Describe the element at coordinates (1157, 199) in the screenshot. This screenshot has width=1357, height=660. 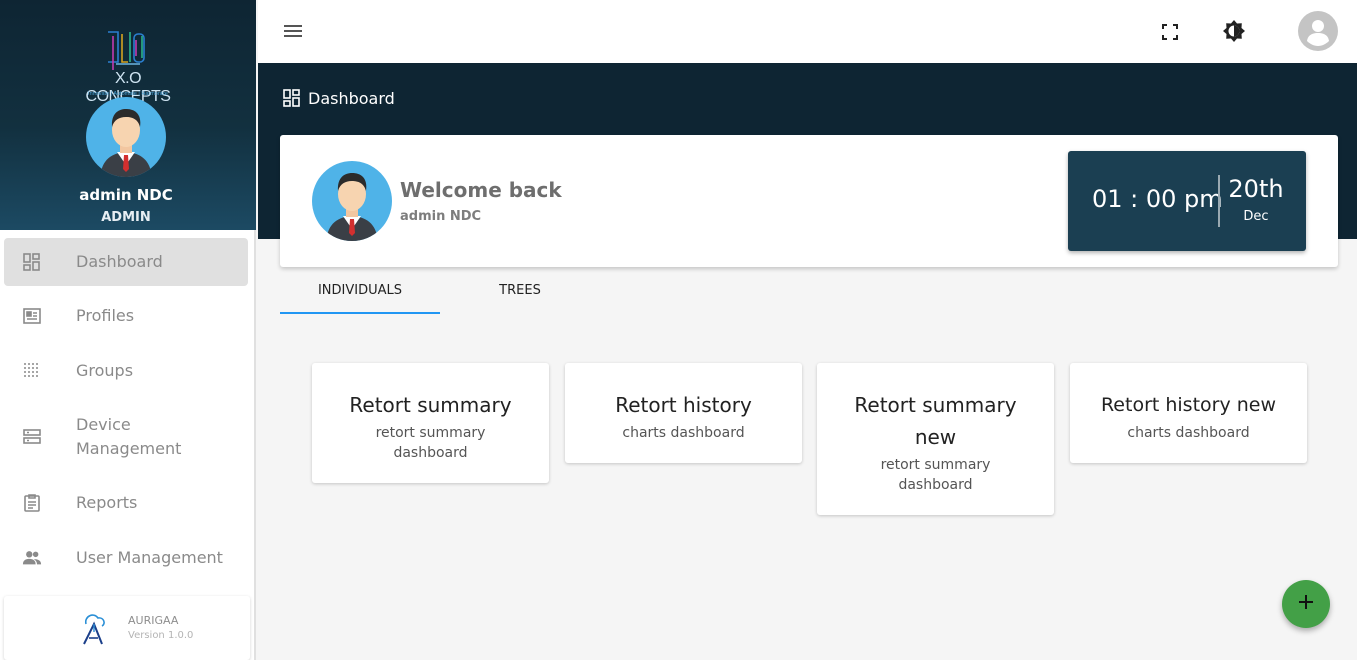
I see `clock-time: 01 : 00 pm` at that location.